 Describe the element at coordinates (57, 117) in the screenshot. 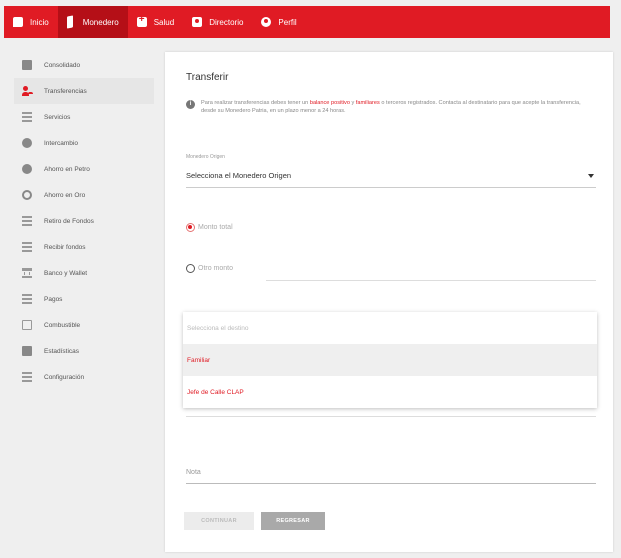

I see `sidebar-item-label: Servicios` at that location.